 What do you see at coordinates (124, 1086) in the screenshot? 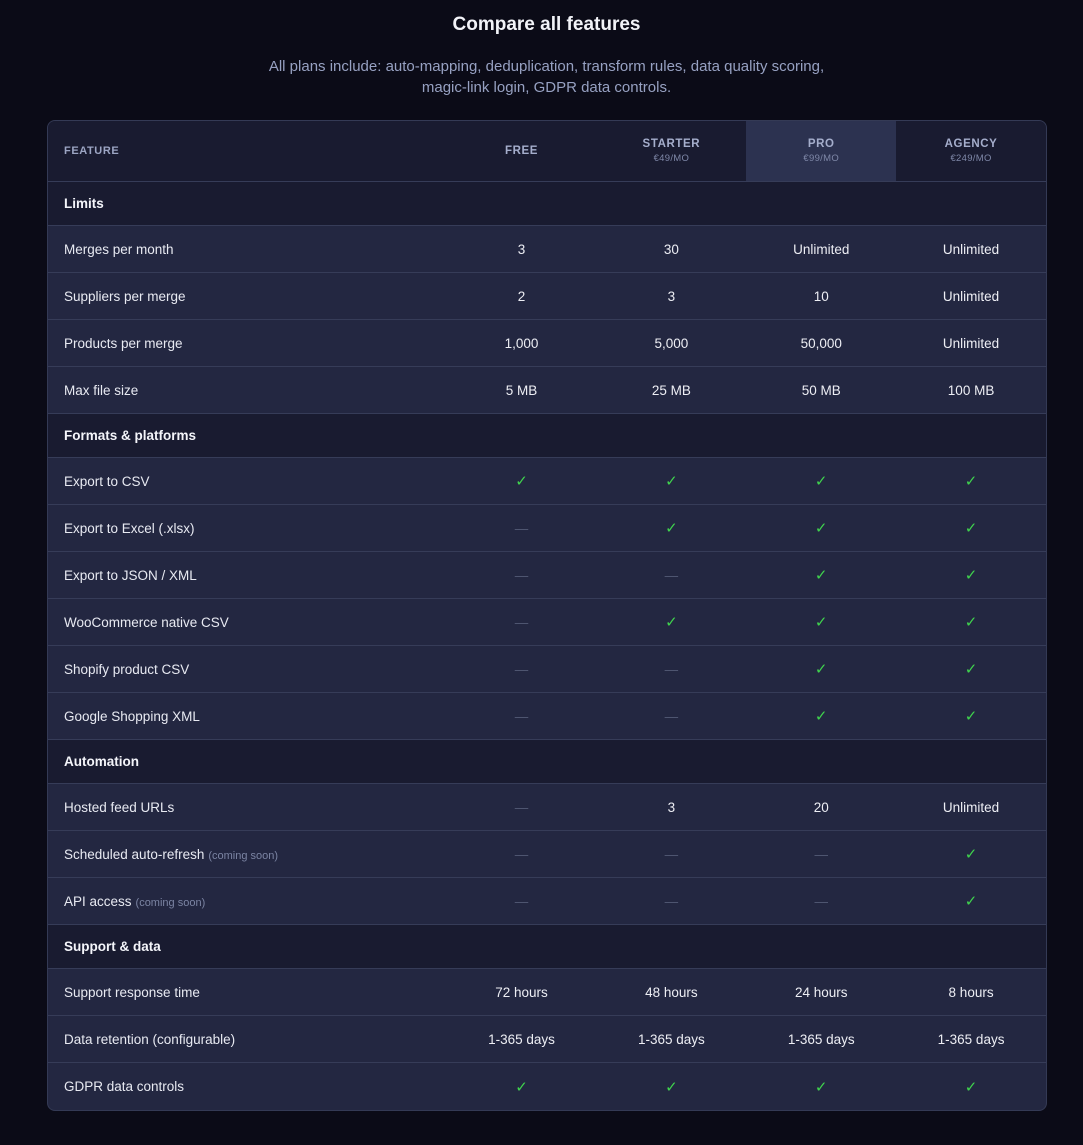
I see `feature-label: GDPR data controls` at bounding box center [124, 1086].